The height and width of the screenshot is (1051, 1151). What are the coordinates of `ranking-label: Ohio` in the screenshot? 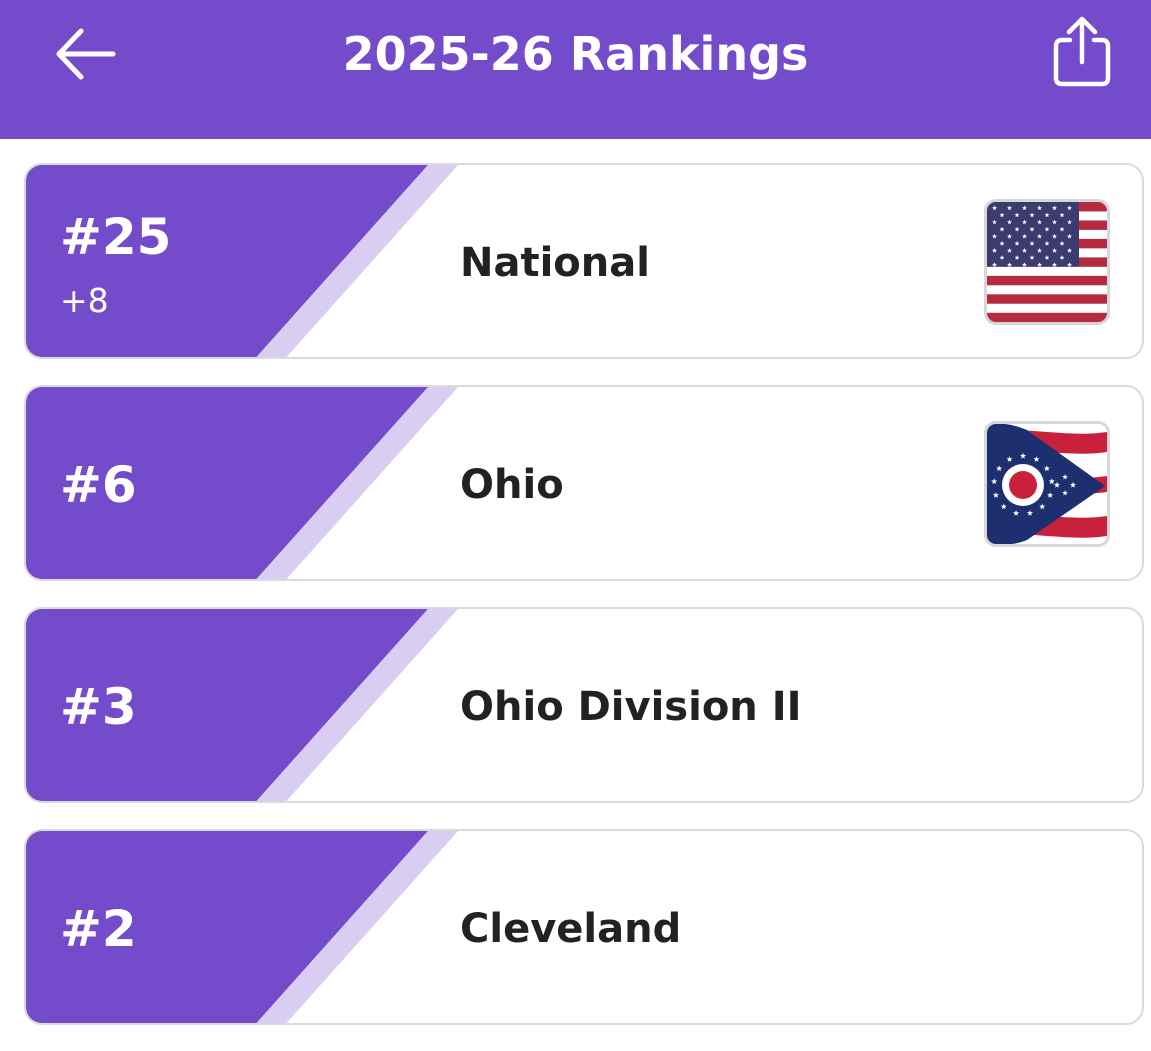 It's located at (512, 485).